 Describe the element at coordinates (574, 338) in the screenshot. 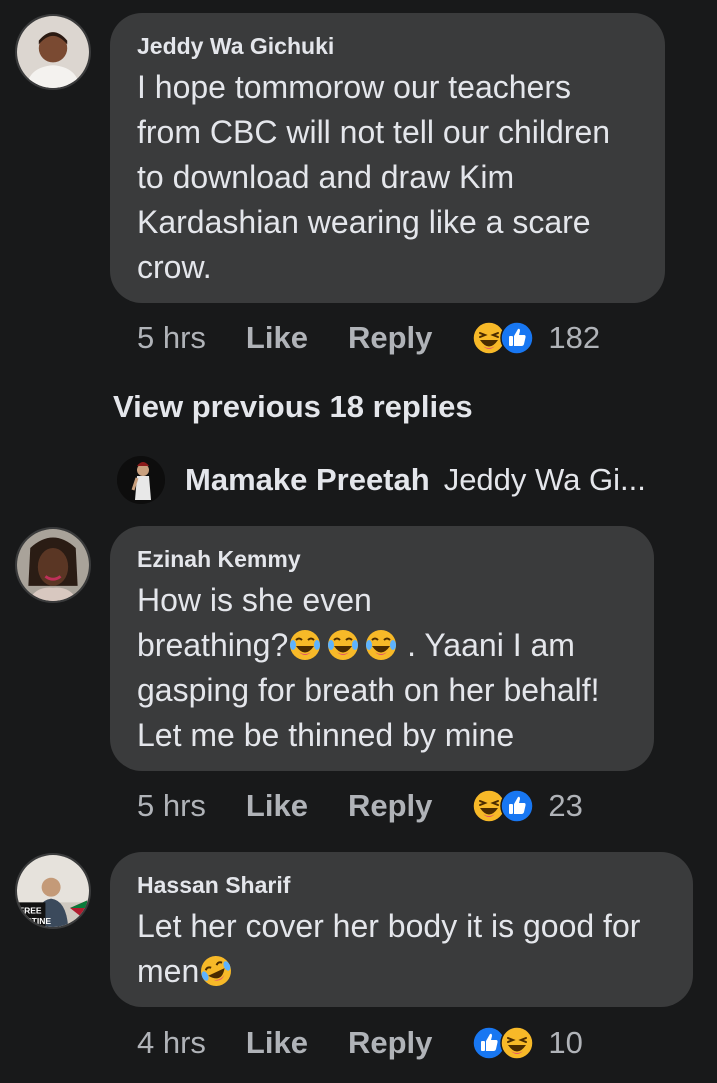

I see `reaction-count: 182` at that location.